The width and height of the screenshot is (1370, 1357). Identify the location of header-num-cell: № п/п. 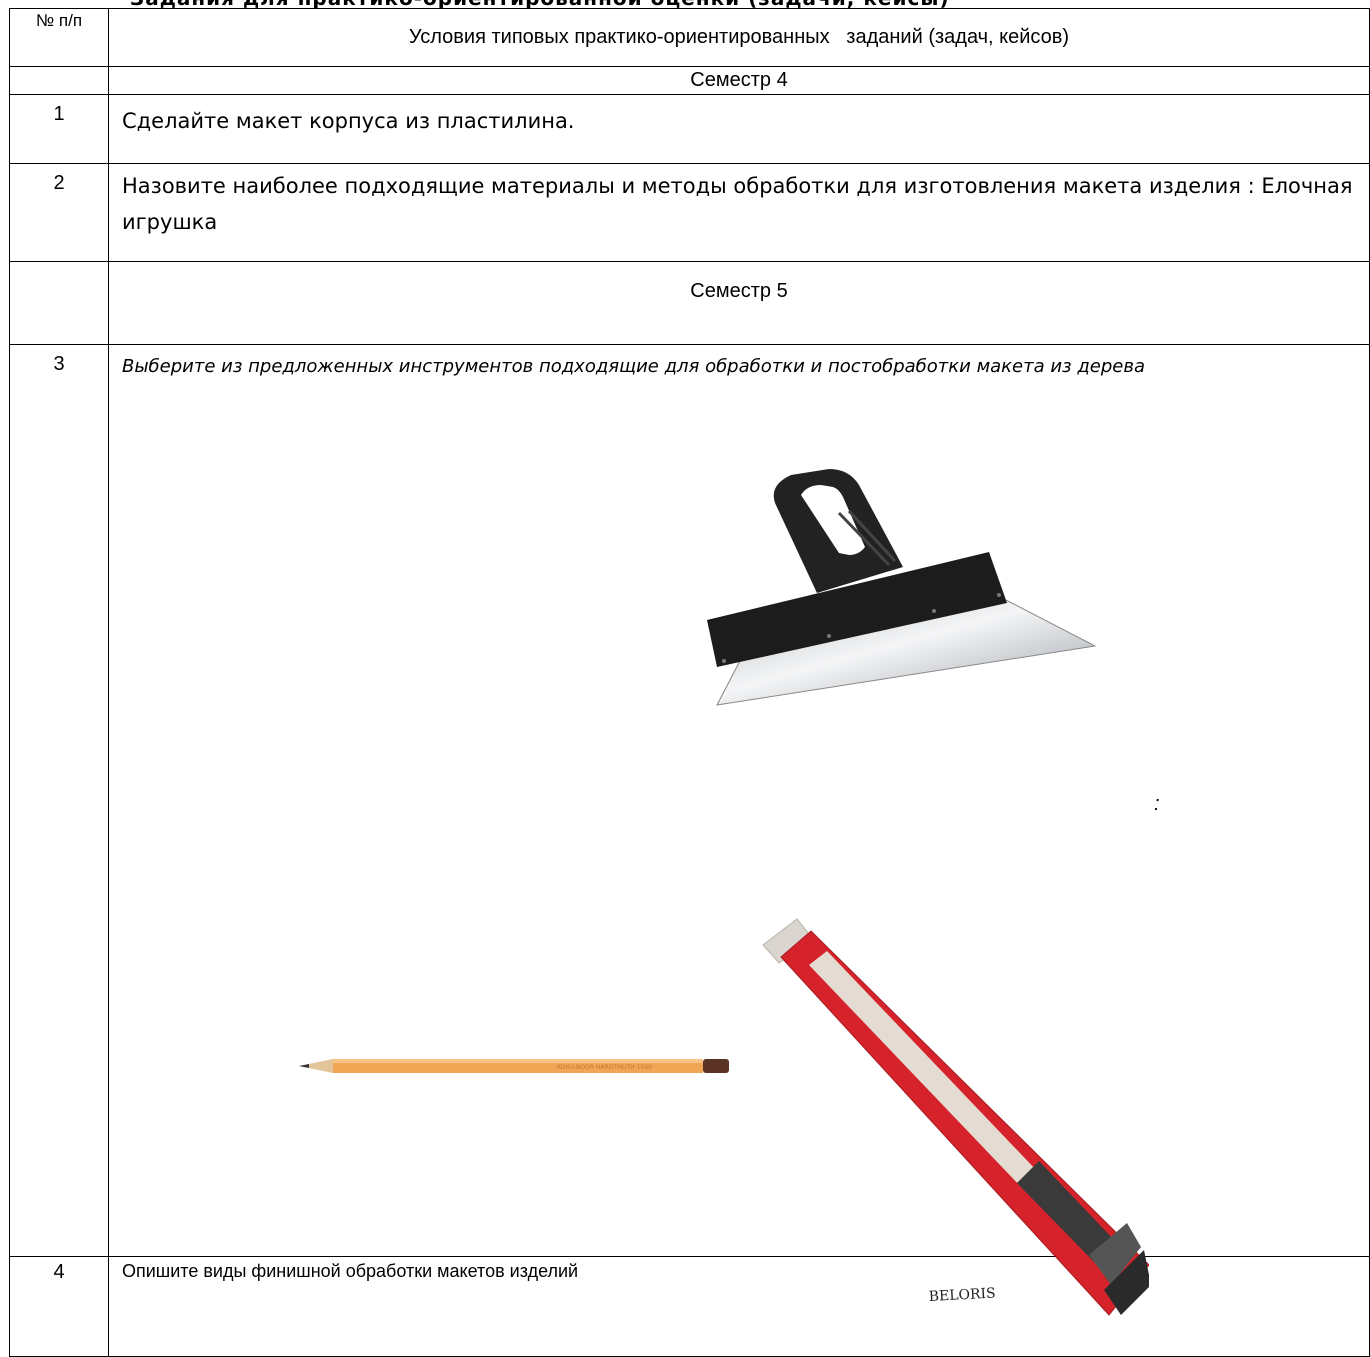
(59, 37).